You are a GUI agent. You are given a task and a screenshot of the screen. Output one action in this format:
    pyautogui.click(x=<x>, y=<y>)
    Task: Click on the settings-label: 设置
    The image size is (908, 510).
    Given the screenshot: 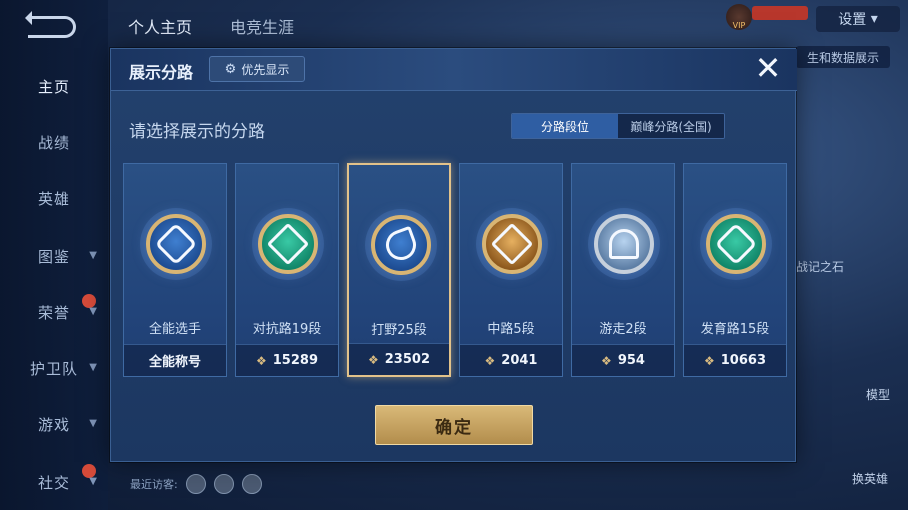 What is the action you would take?
    pyautogui.click(x=852, y=20)
    